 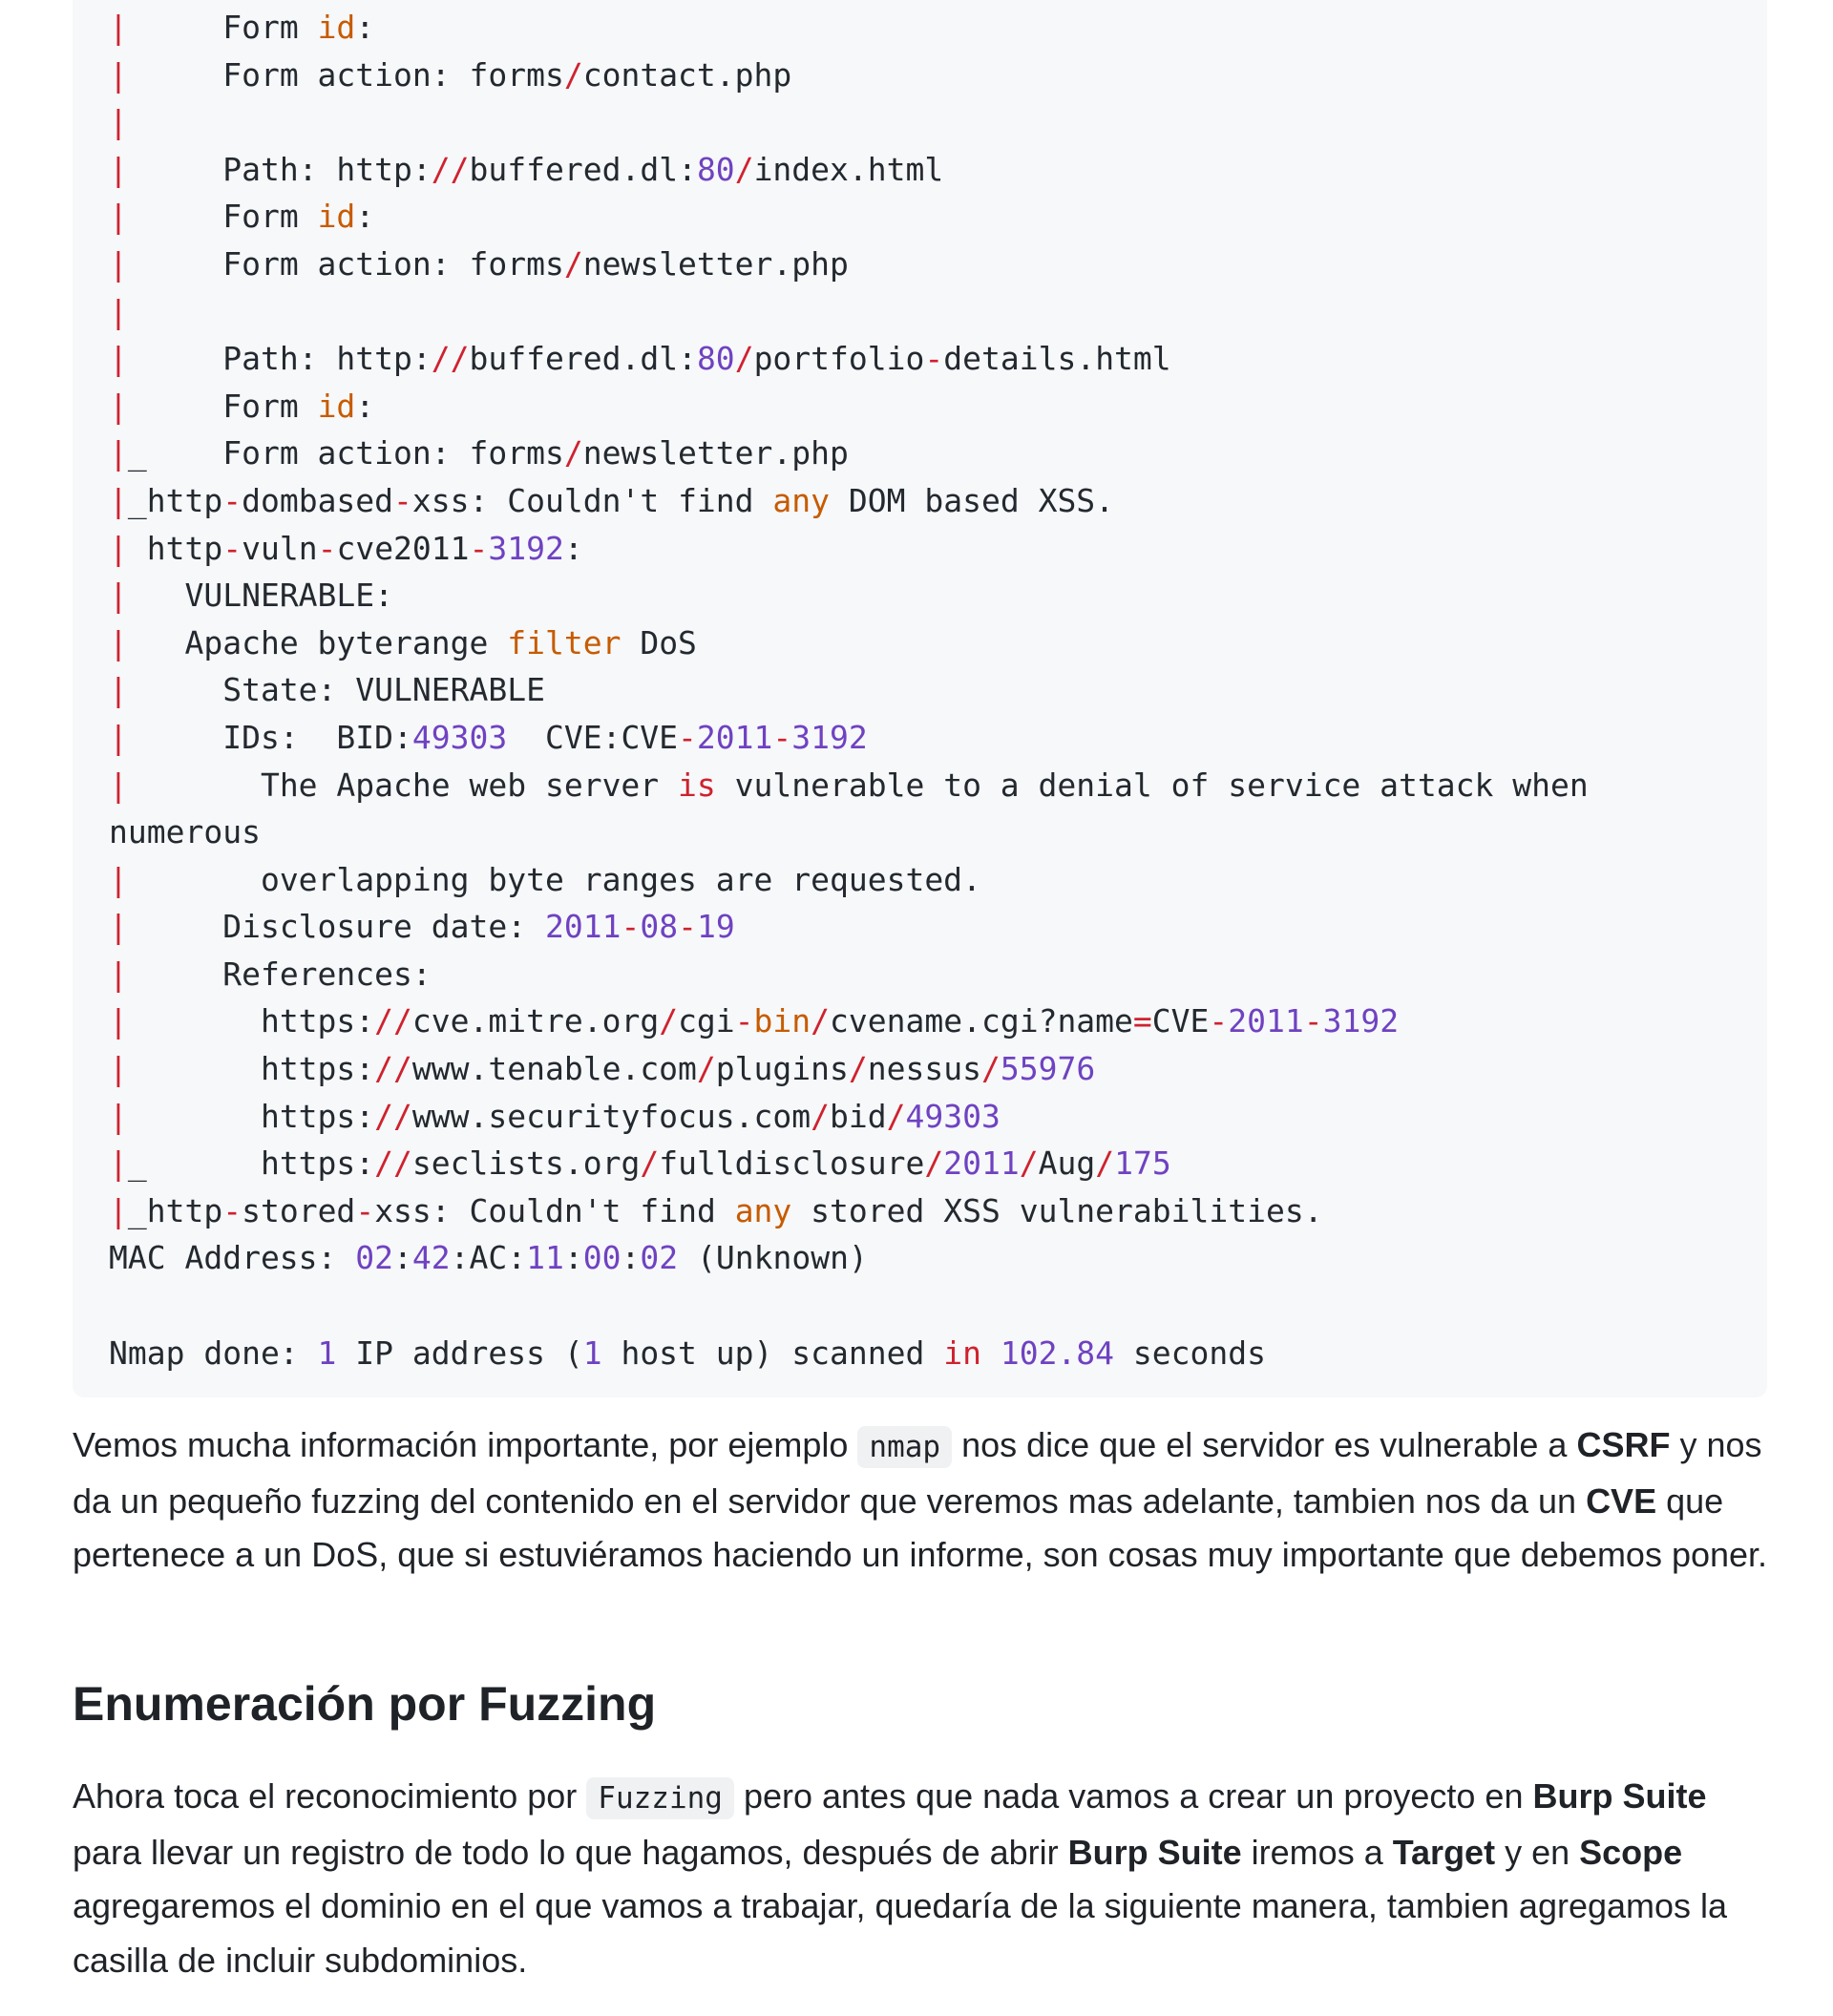 I want to click on code-token: xss: Couldn't find, so click(x=555, y=1210).